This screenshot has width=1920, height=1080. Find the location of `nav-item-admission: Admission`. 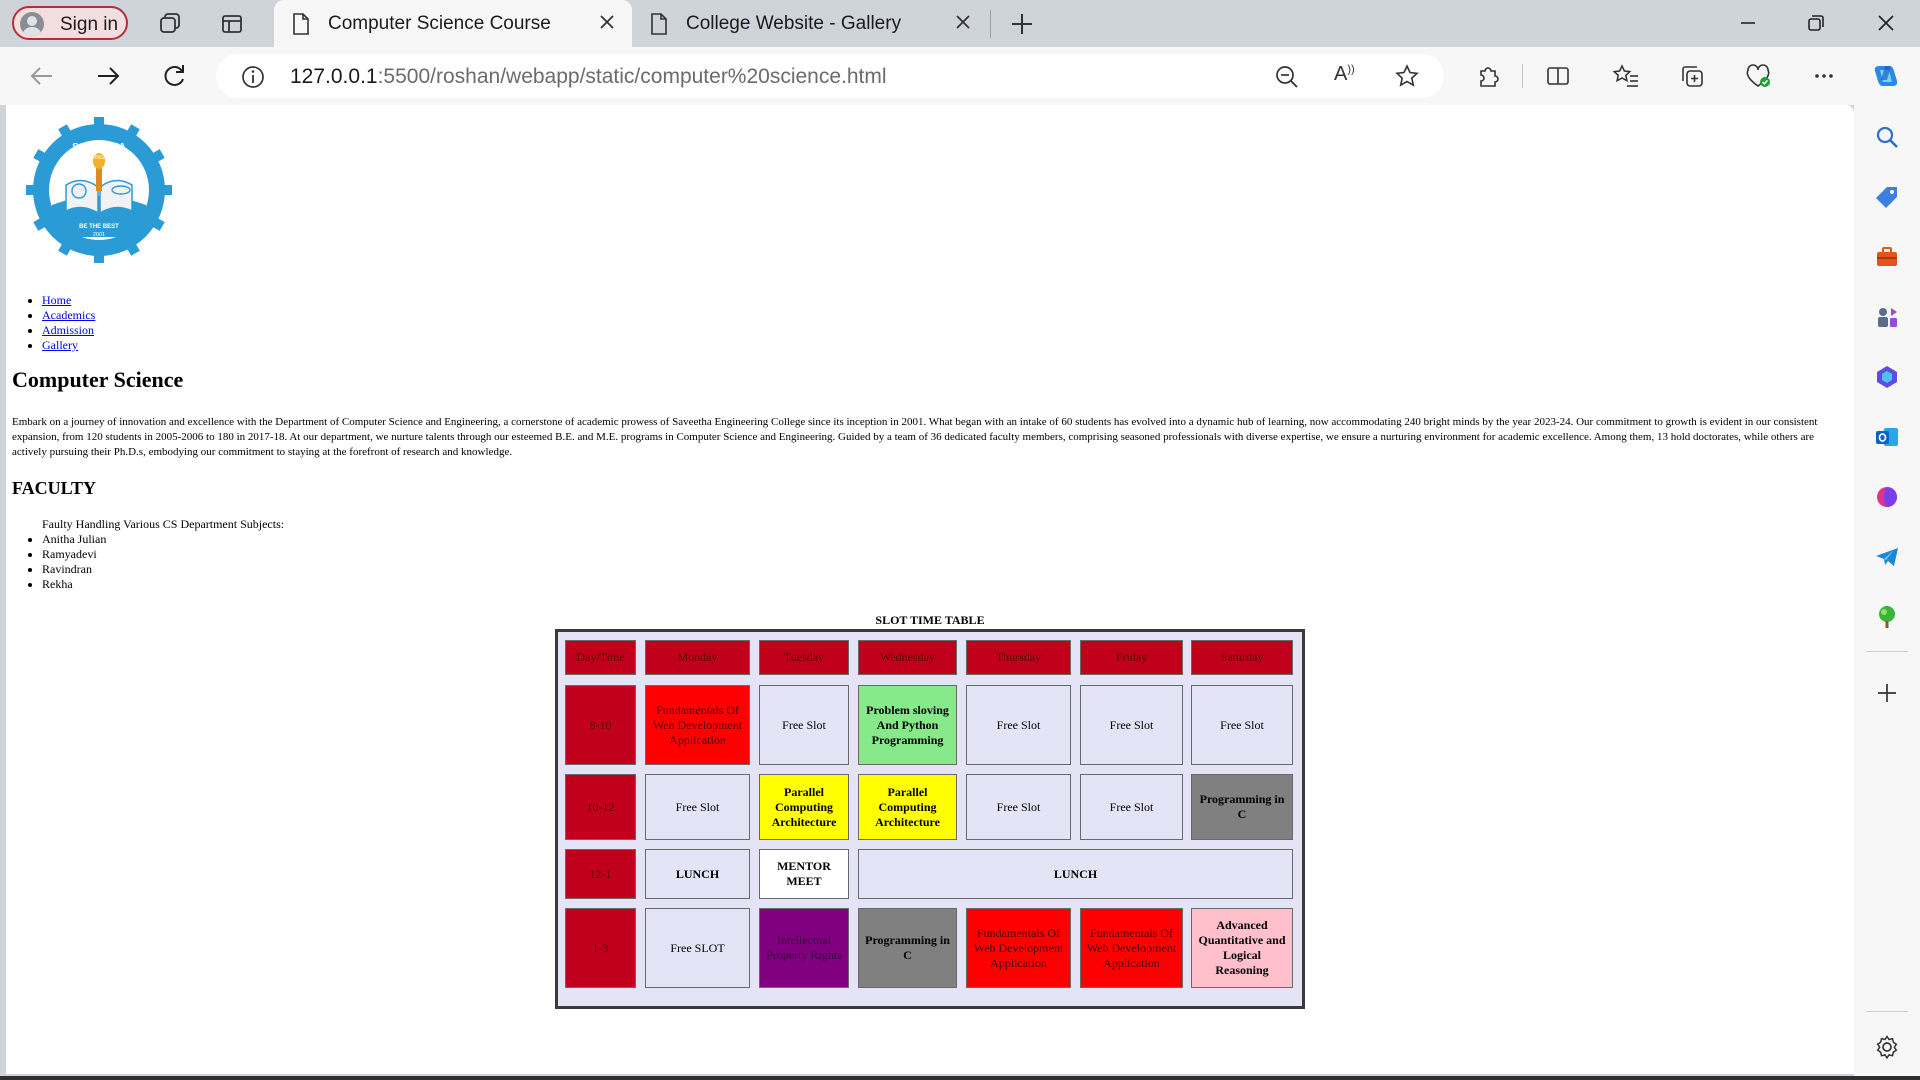

nav-item-admission: Admission is located at coordinates (948, 330).